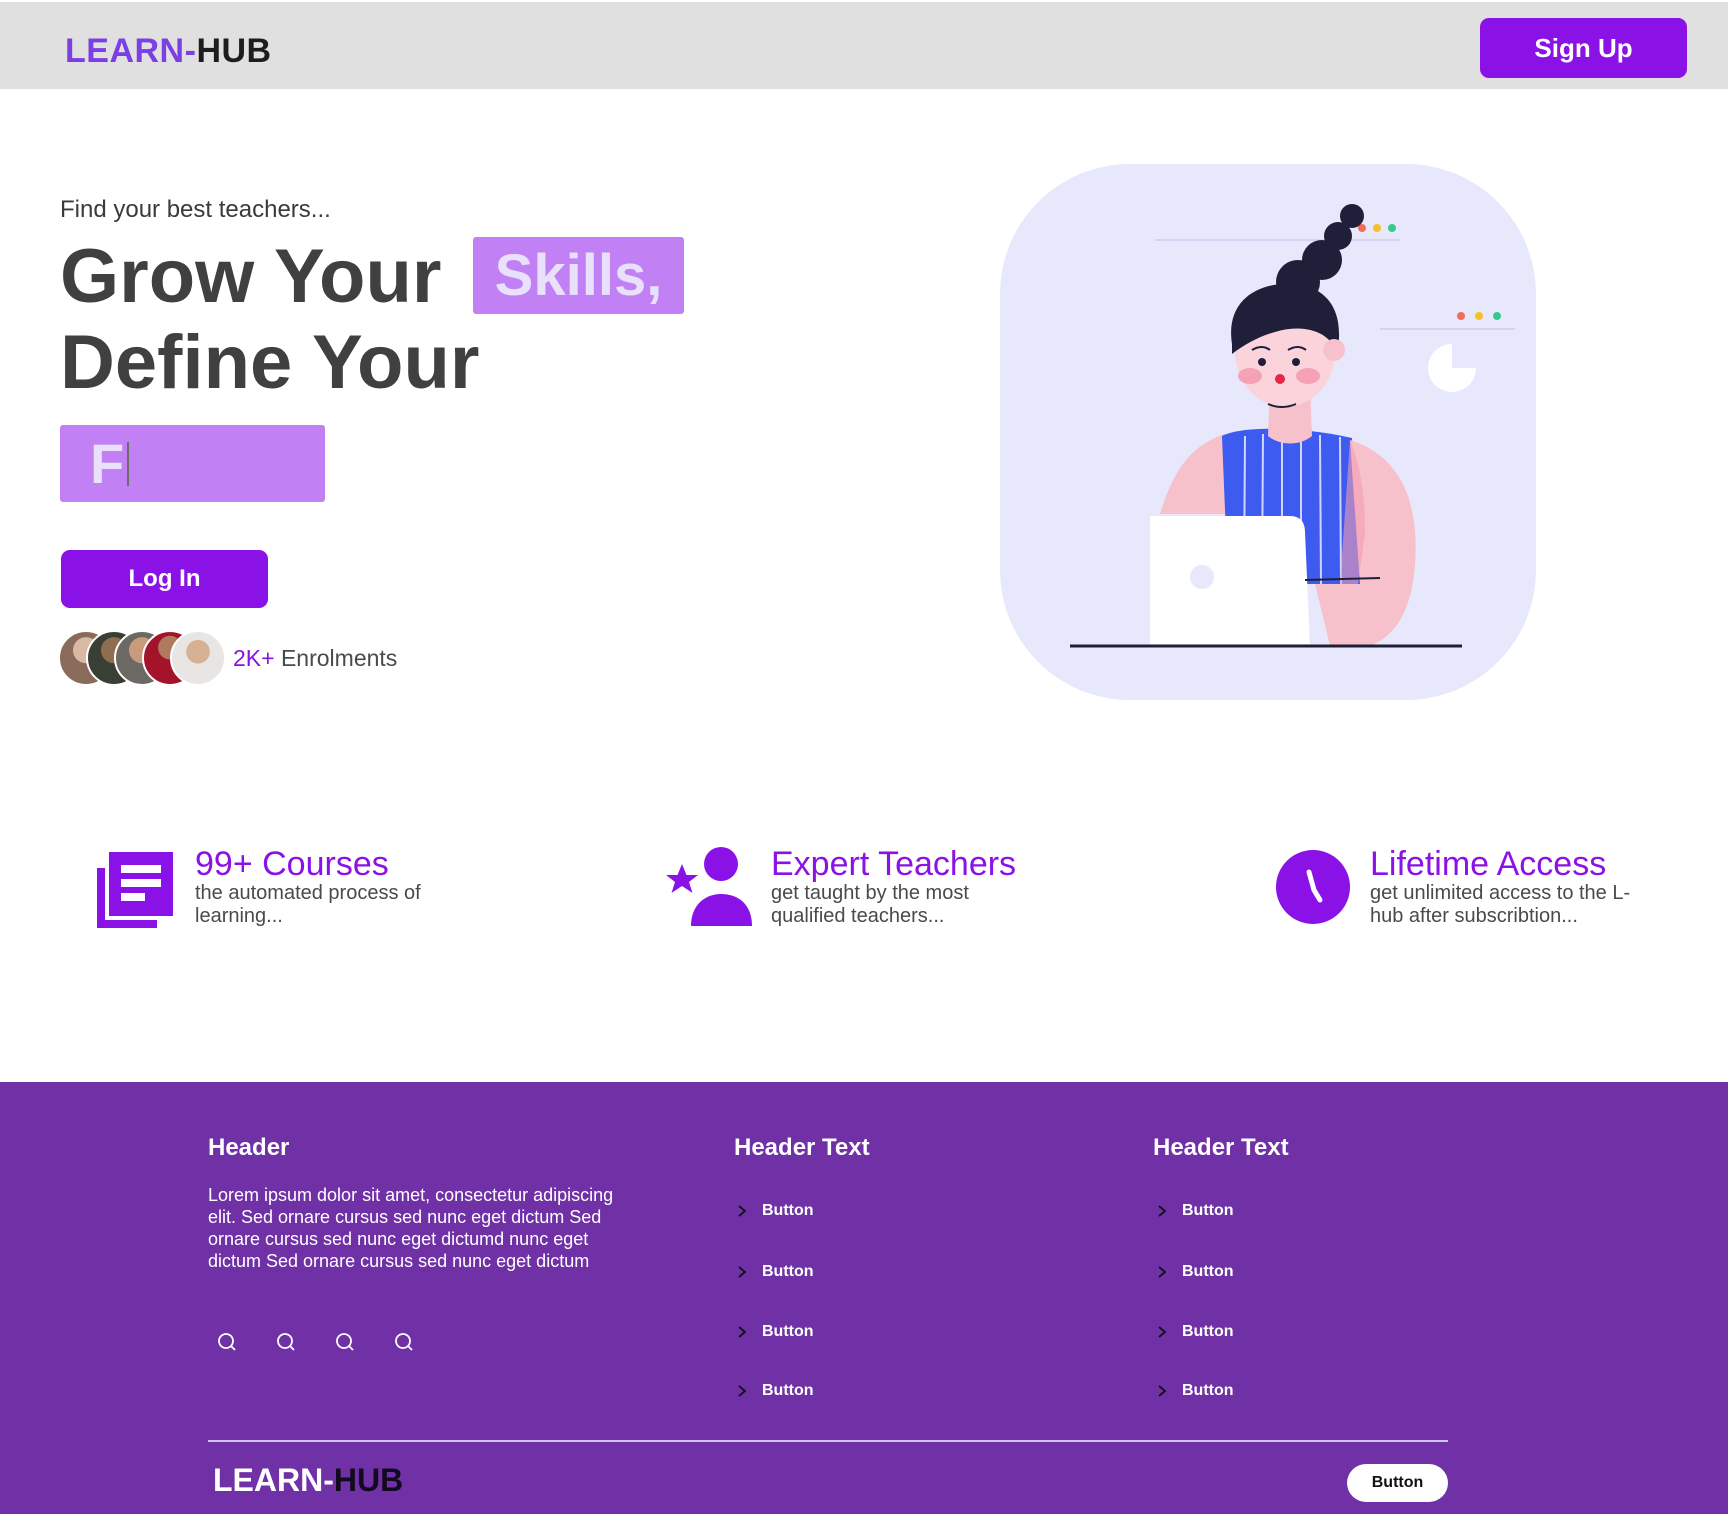  What do you see at coordinates (1292, 426) in the screenshot?
I see `woman-laptop-illustration` at bounding box center [1292, 426].